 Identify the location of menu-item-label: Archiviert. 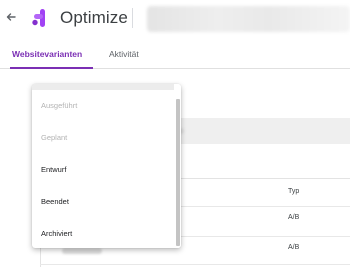
(57, 233).